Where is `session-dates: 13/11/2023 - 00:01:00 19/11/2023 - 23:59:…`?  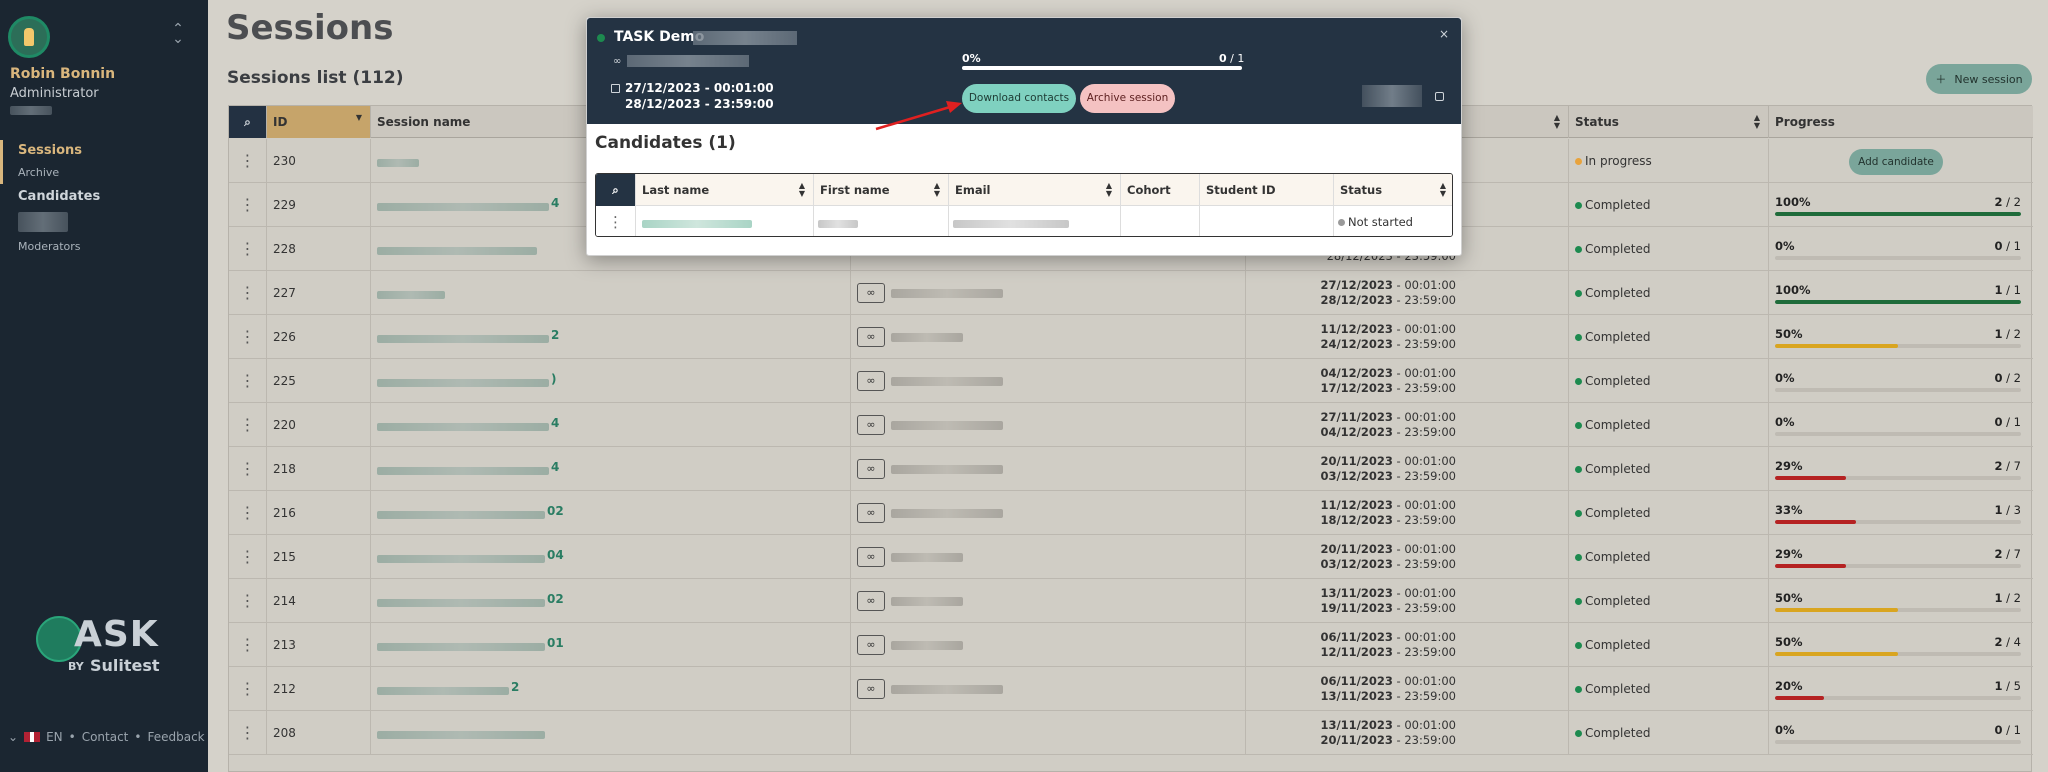 session-dates: 13/11/2023 - 00:01:00 19/11/2023 - 23:59:… is located at coordinates (1407, 601).